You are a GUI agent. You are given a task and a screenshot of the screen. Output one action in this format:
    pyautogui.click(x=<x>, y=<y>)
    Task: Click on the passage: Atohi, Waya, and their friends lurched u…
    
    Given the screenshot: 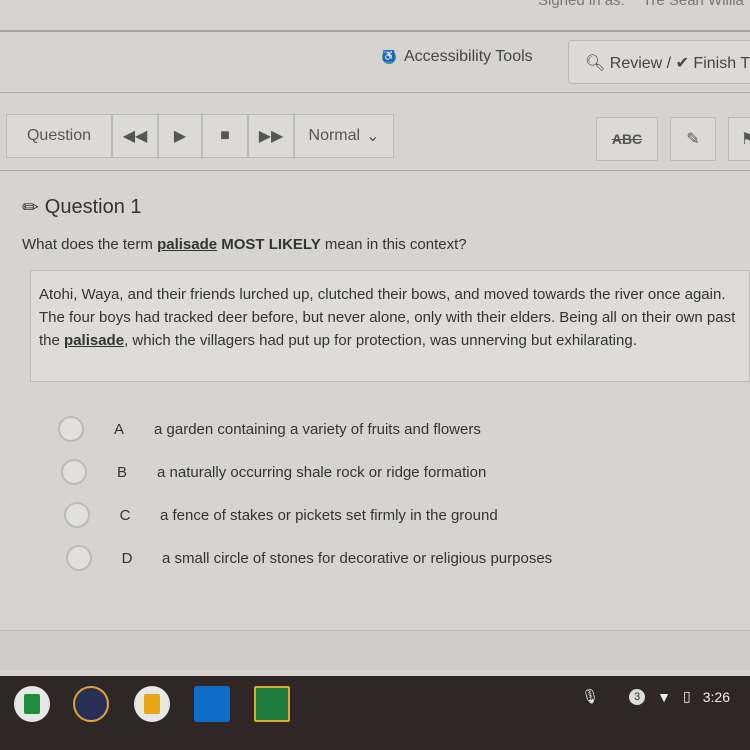 What is the action you would take?
    pyautogui.click(x=390, y=326)
    